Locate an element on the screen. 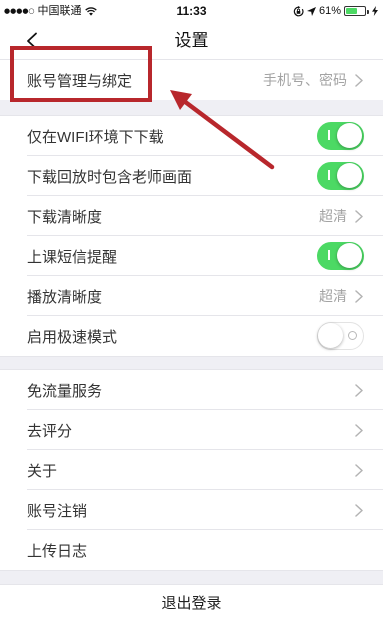 Image resolution: width=383 pixels, height=620 pixels. wifi-icon is located at coordinates (90, 11).